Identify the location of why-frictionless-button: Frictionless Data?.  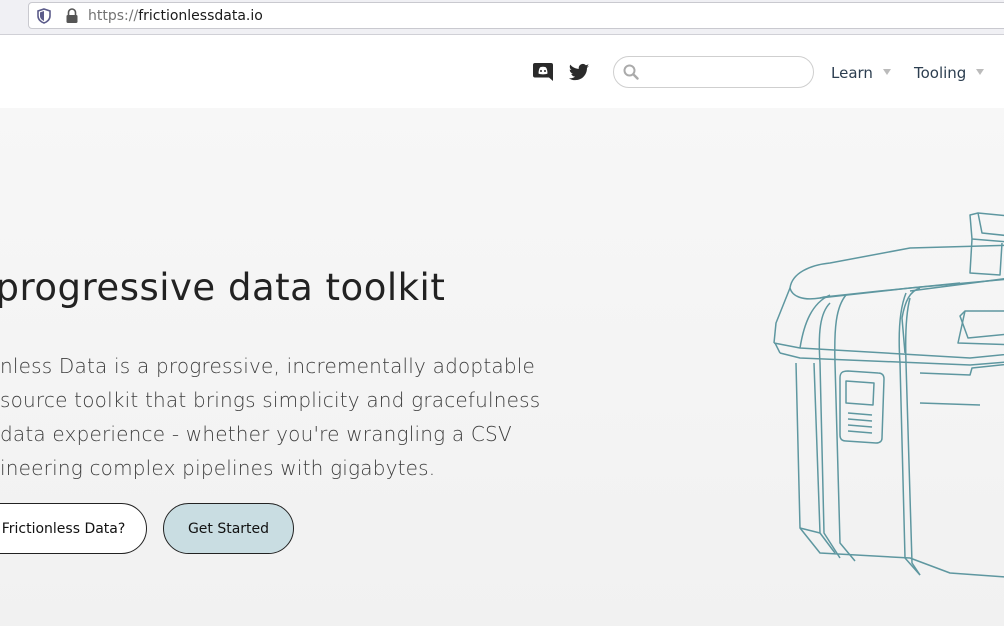
(73, 528).